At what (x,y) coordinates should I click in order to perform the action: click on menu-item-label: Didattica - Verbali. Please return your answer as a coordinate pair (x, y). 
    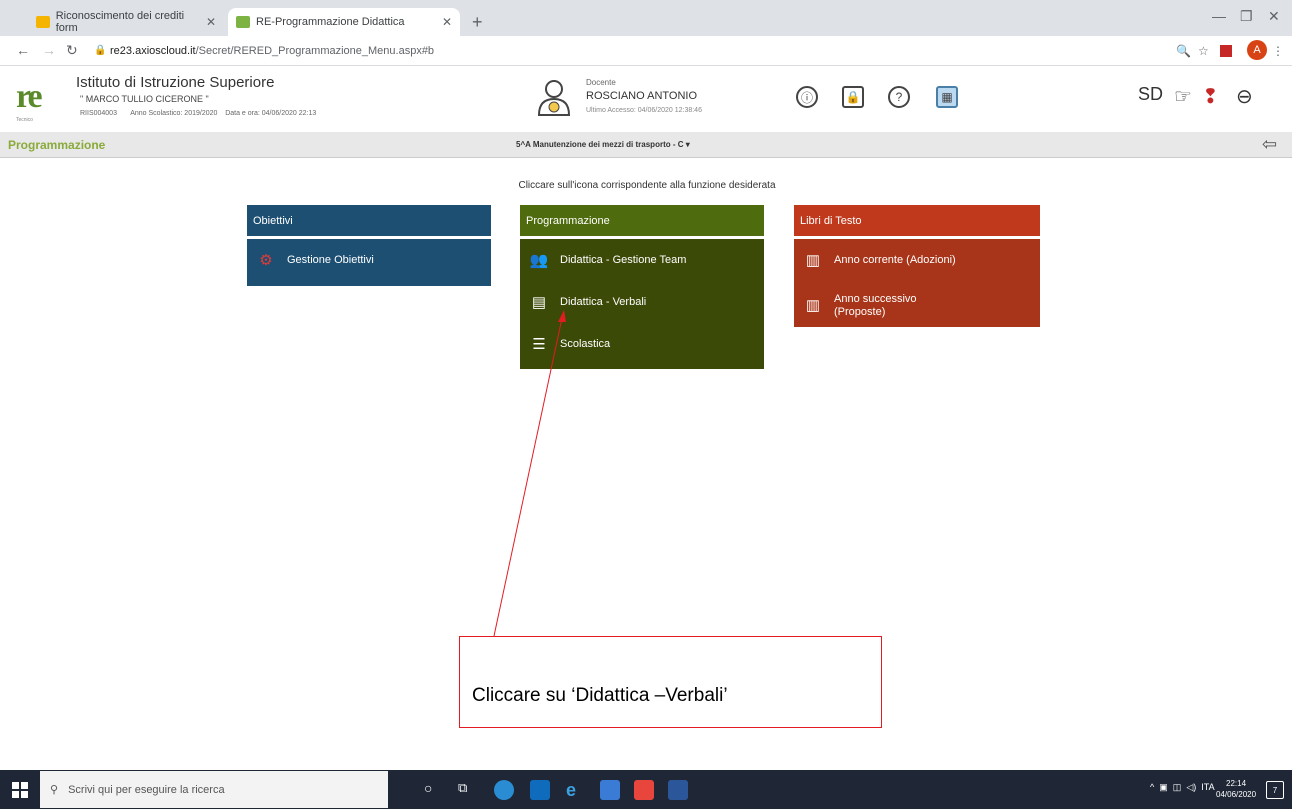
    Looking at the image, I should click on (603, 302).